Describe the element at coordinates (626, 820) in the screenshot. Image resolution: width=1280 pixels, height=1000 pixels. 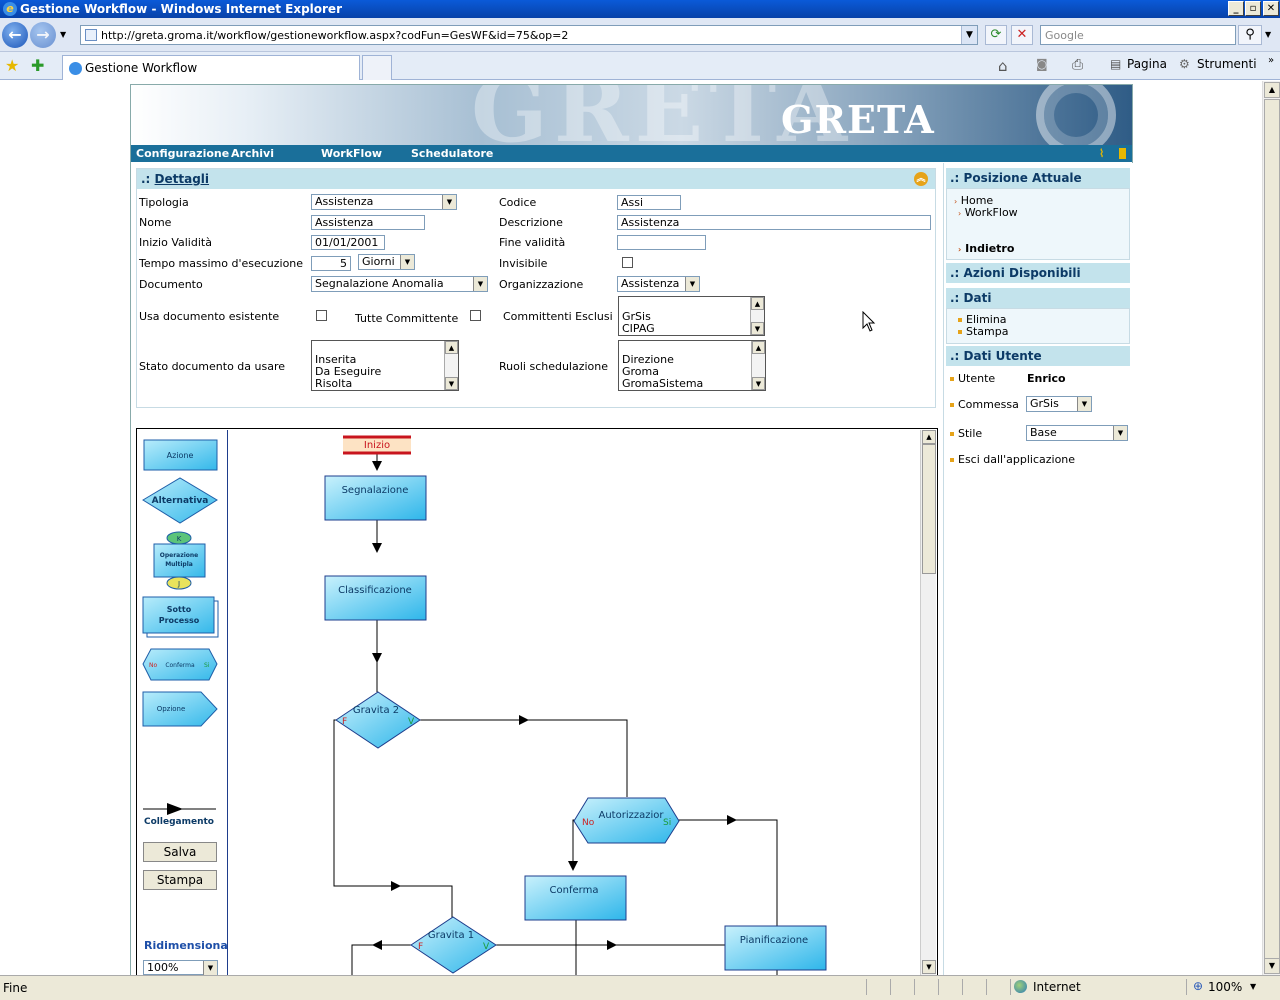
I see `node-autorizzazione: Autorizzazior No Si` at that location.